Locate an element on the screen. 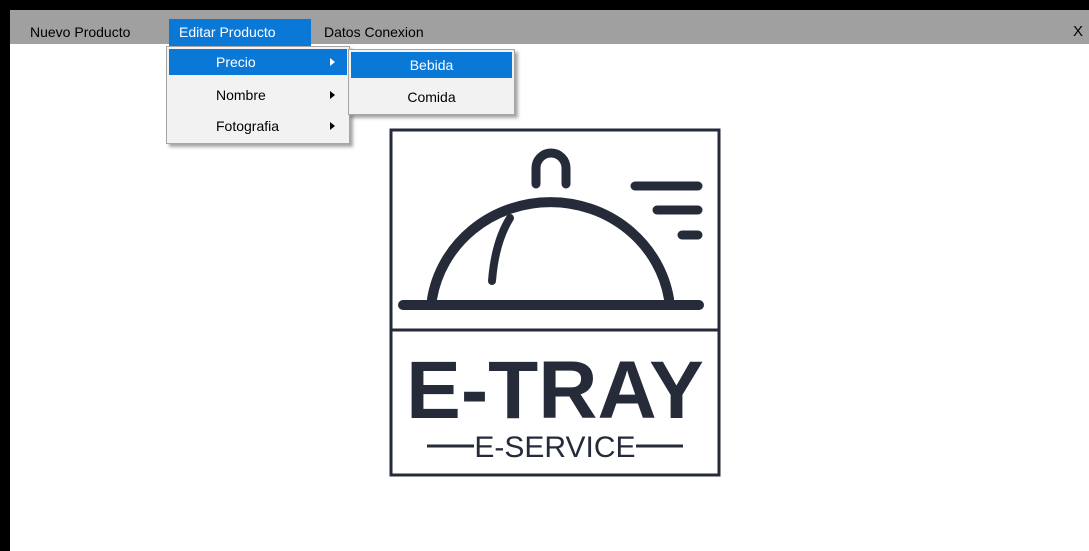 Image resolution: width=1089 pixels, height=551 pixels. submenu-item-comida: Comida is located at coordinates (431, 97).